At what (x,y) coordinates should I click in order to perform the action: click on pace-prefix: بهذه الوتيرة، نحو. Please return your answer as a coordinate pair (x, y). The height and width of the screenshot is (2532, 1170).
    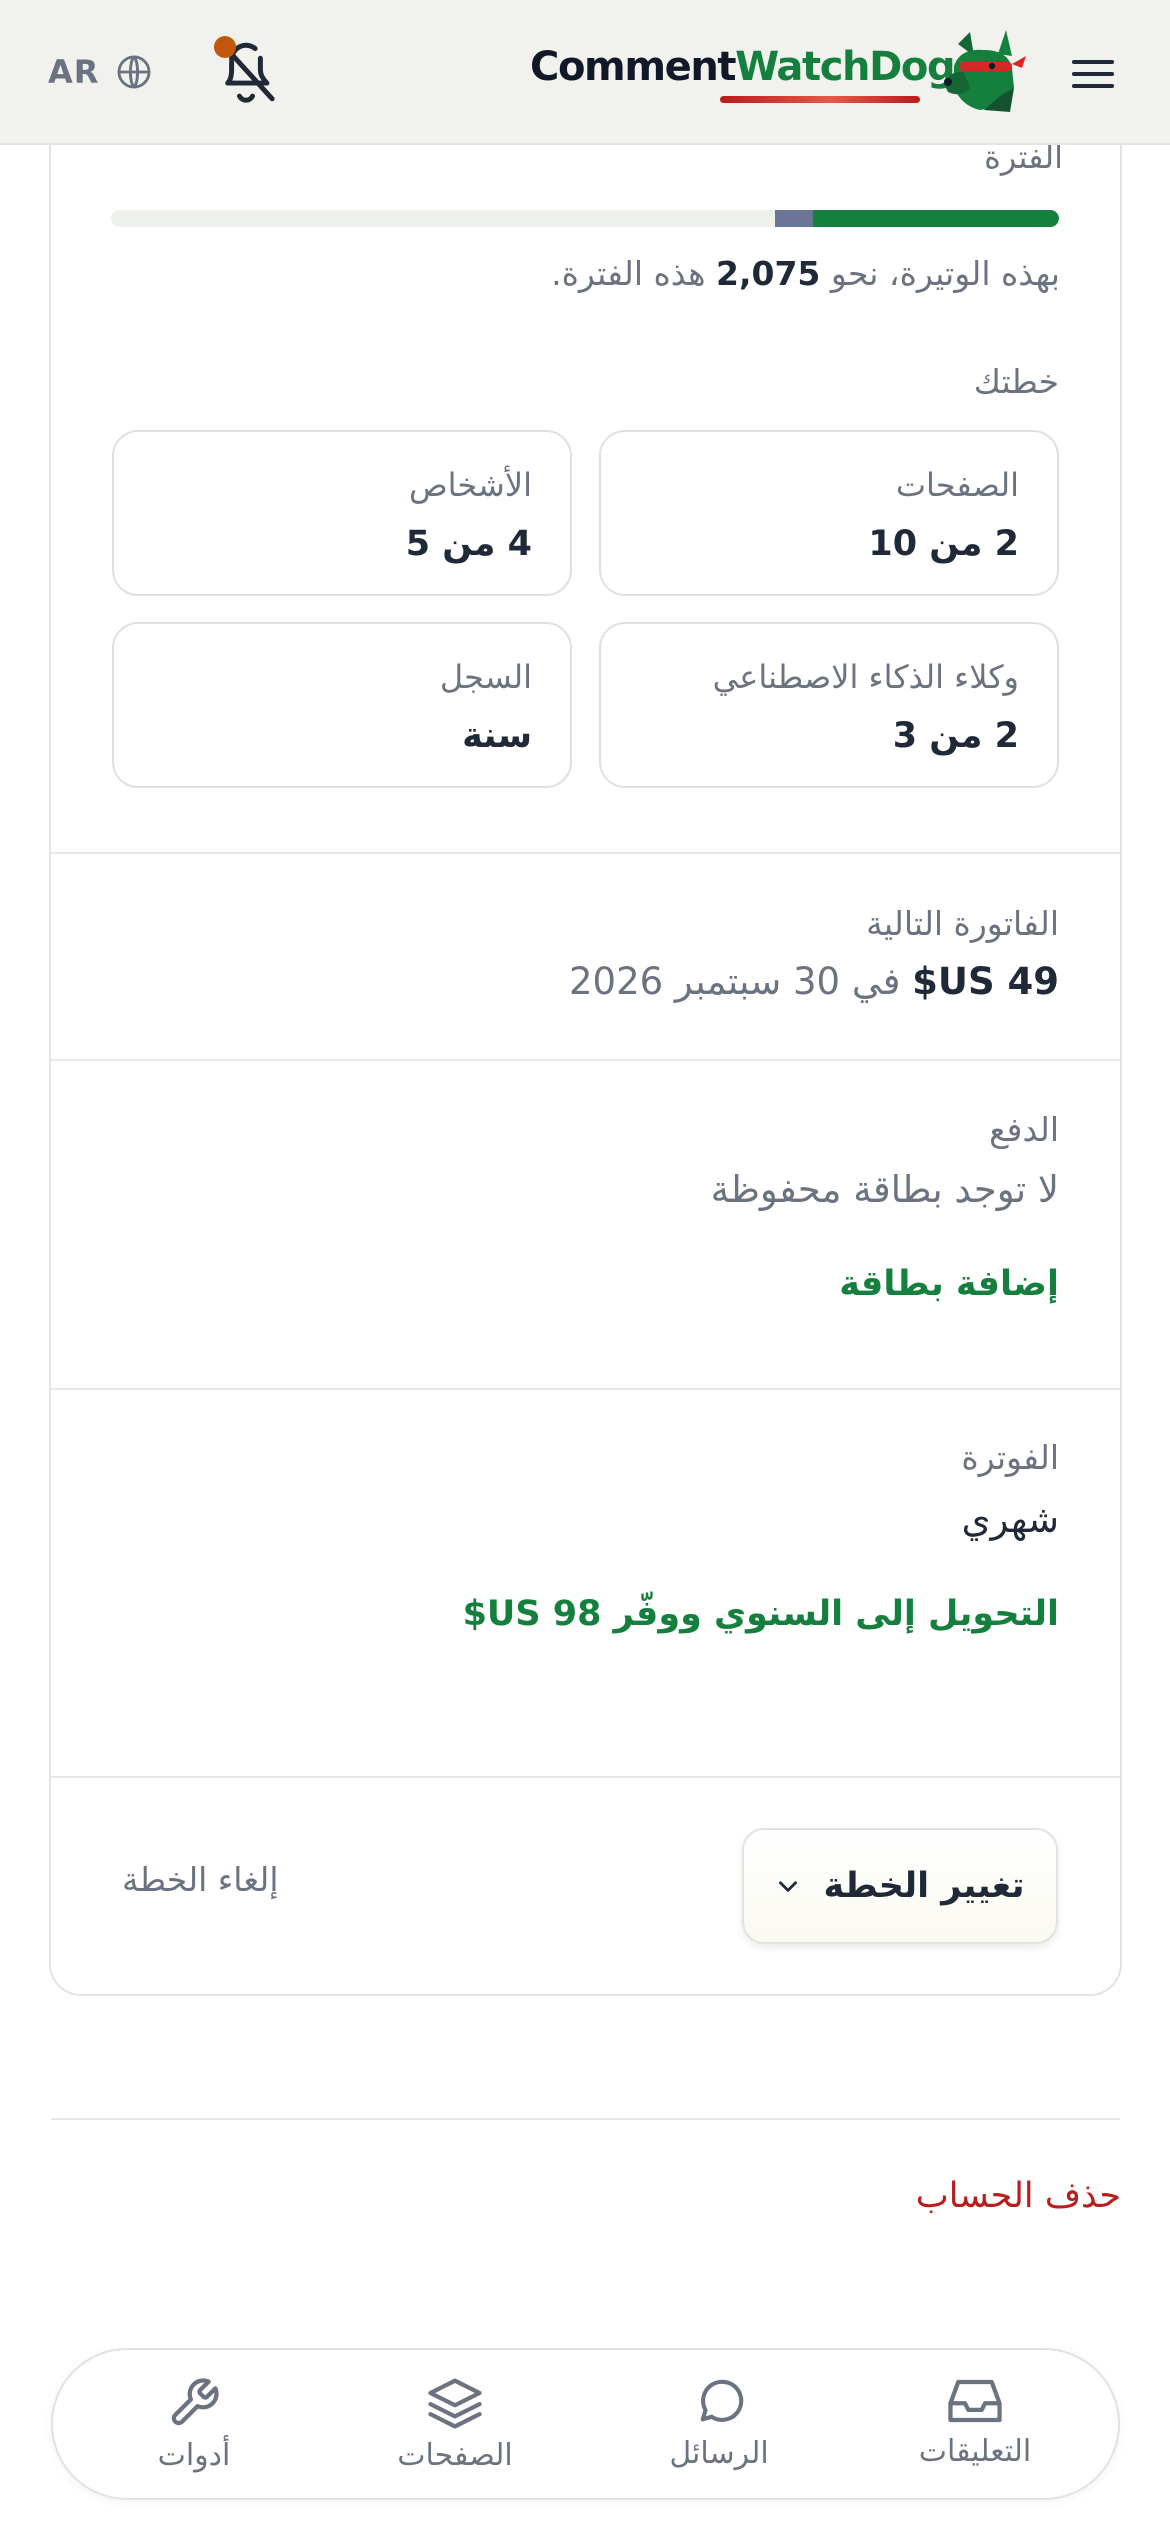
    Looking at the image, I should click on (945, 273).